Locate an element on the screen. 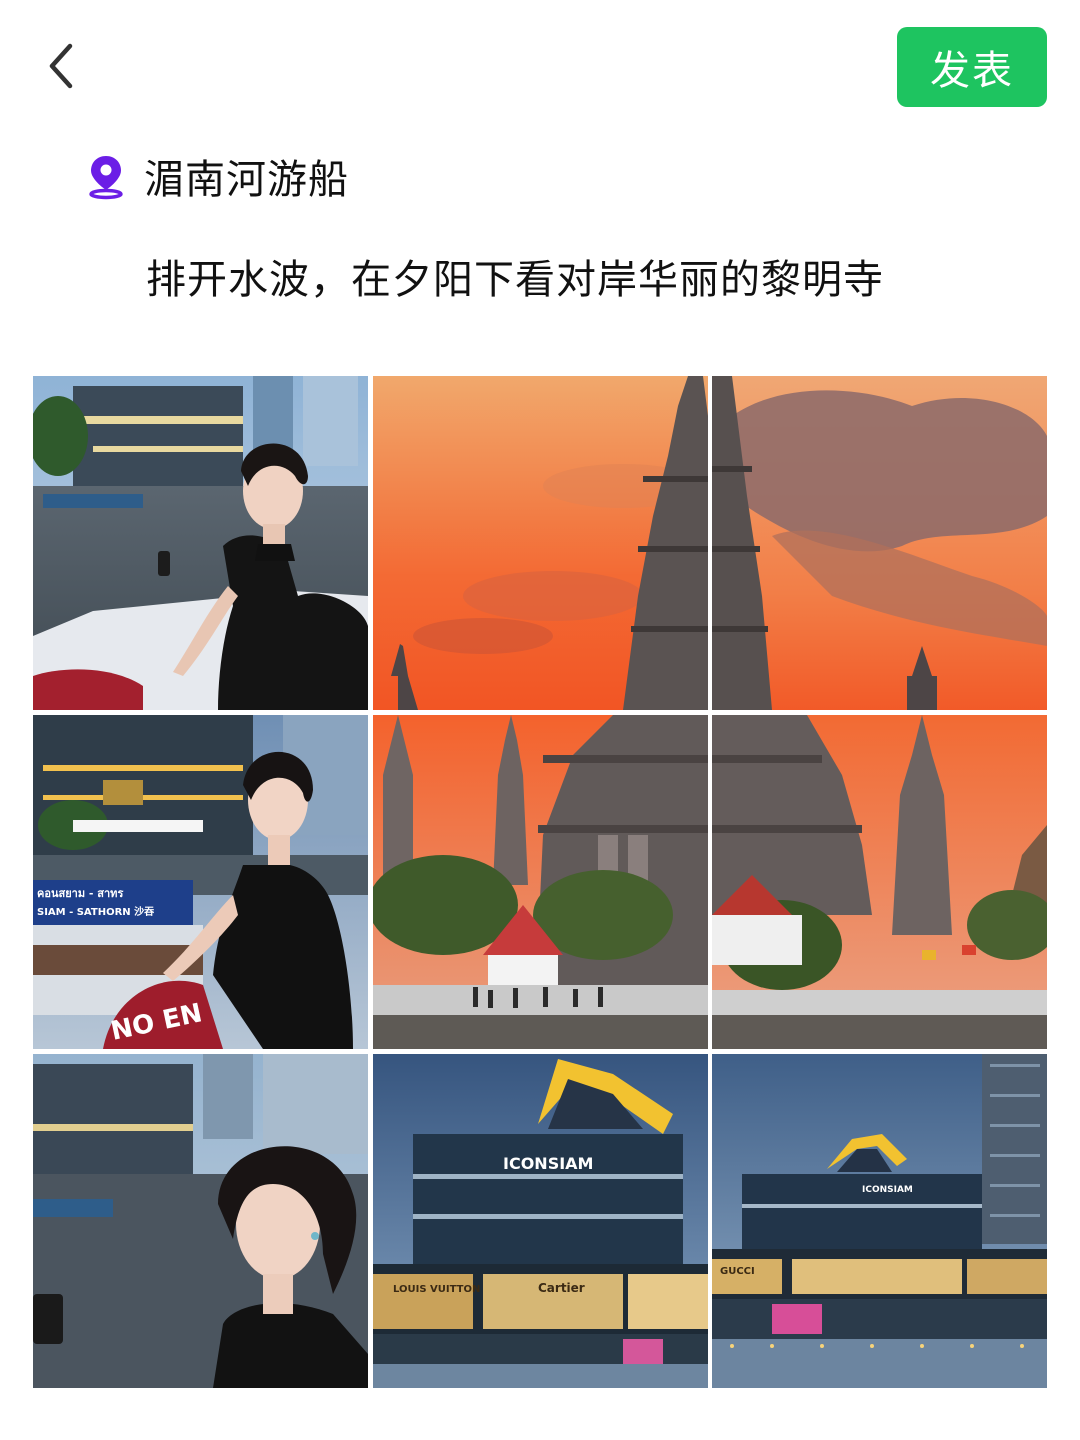 This screenshot has height=1440, width=1080. location-tag: 湄南河游船 is located at coordinates (216, 176).